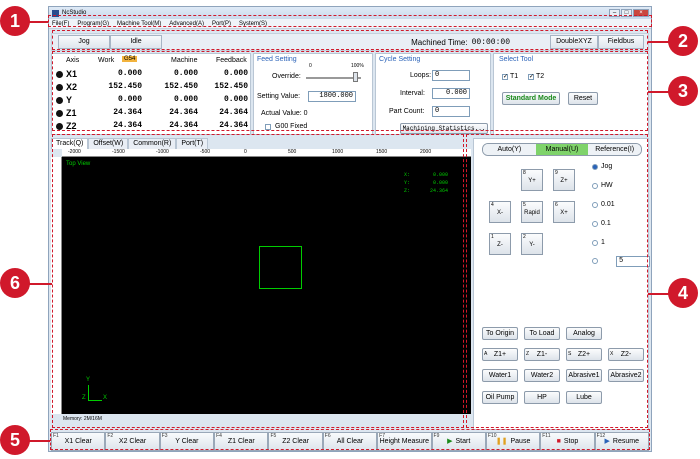 Image resolution: width=700 pixels, height=459 pixels. What do you see at coordinates (15, 283) in the screenshot?
I see `callout-6: 6` at bounding box center [15, 283].